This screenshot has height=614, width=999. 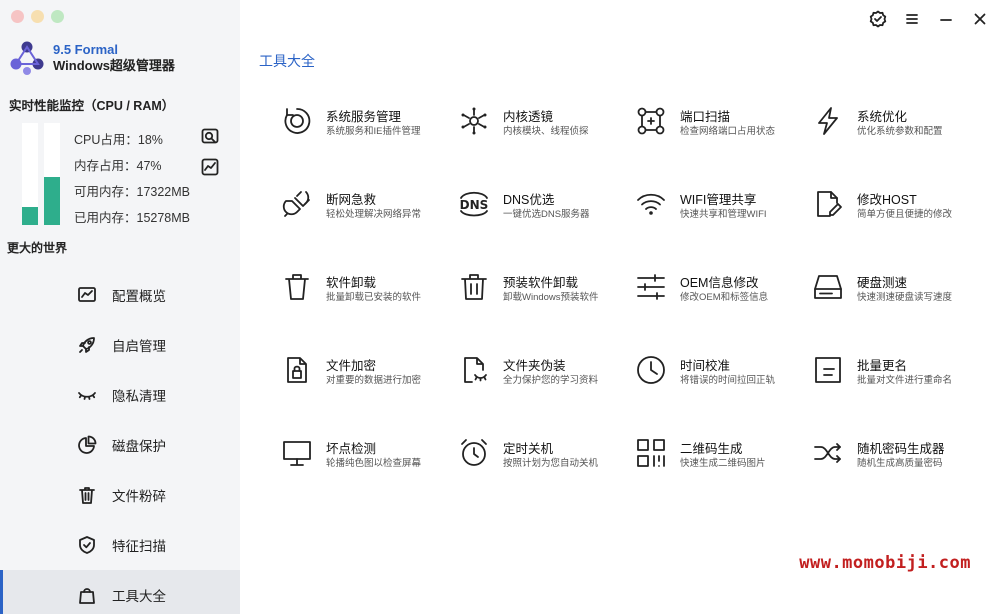 I want to click on alarm-icon, so click(x=474, y=453).